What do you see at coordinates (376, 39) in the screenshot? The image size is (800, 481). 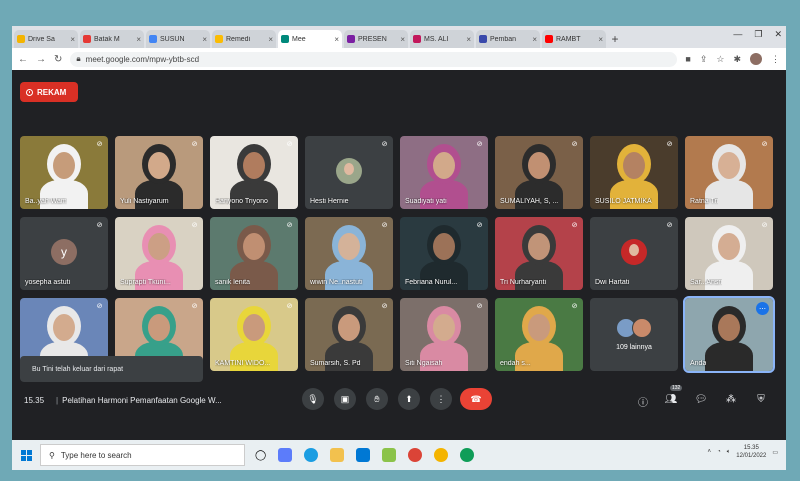 I see `browser-tab: PRESEN ×` at bounding box center [376, 39].